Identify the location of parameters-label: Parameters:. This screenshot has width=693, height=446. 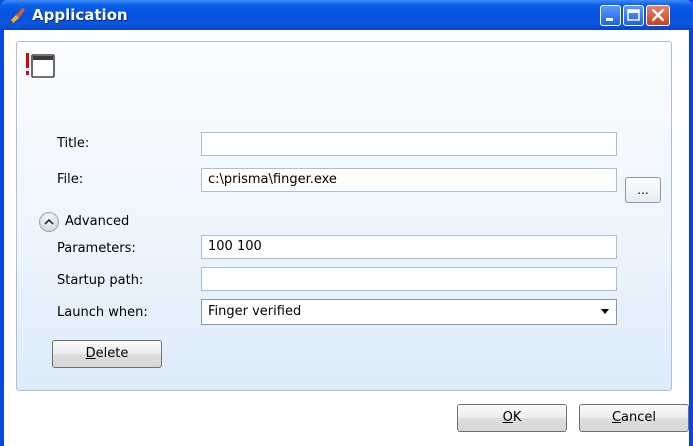
(96, 248).